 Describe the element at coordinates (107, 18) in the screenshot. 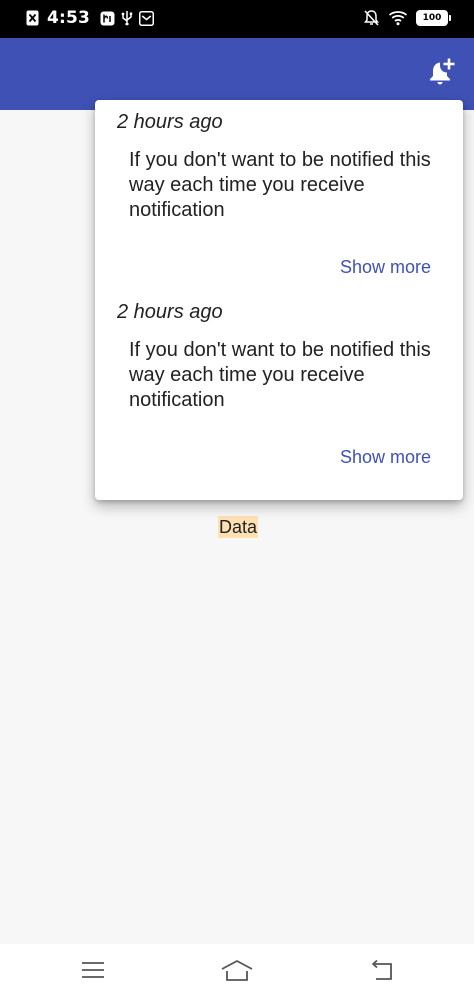

I see `app-notification-icon` at that location.